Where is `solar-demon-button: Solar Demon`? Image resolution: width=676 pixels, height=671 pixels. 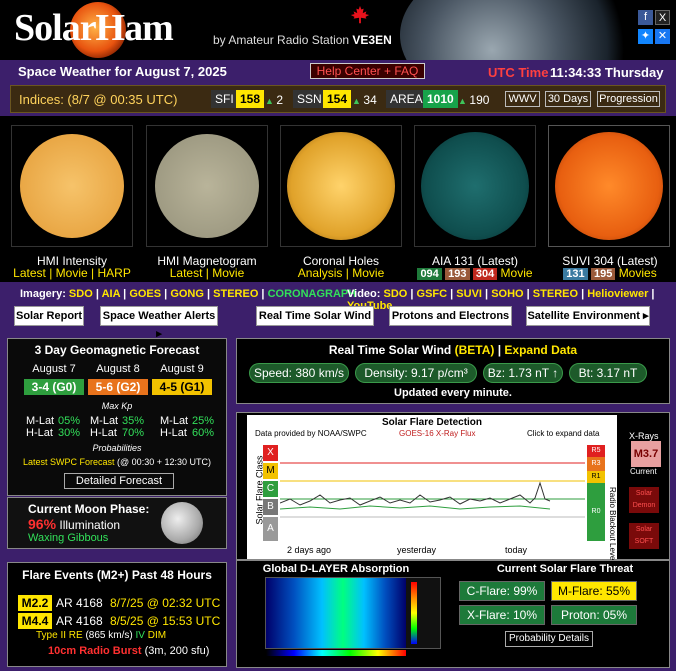 solar-demon-button: Solar Demon is located at coordinates (644, 500).